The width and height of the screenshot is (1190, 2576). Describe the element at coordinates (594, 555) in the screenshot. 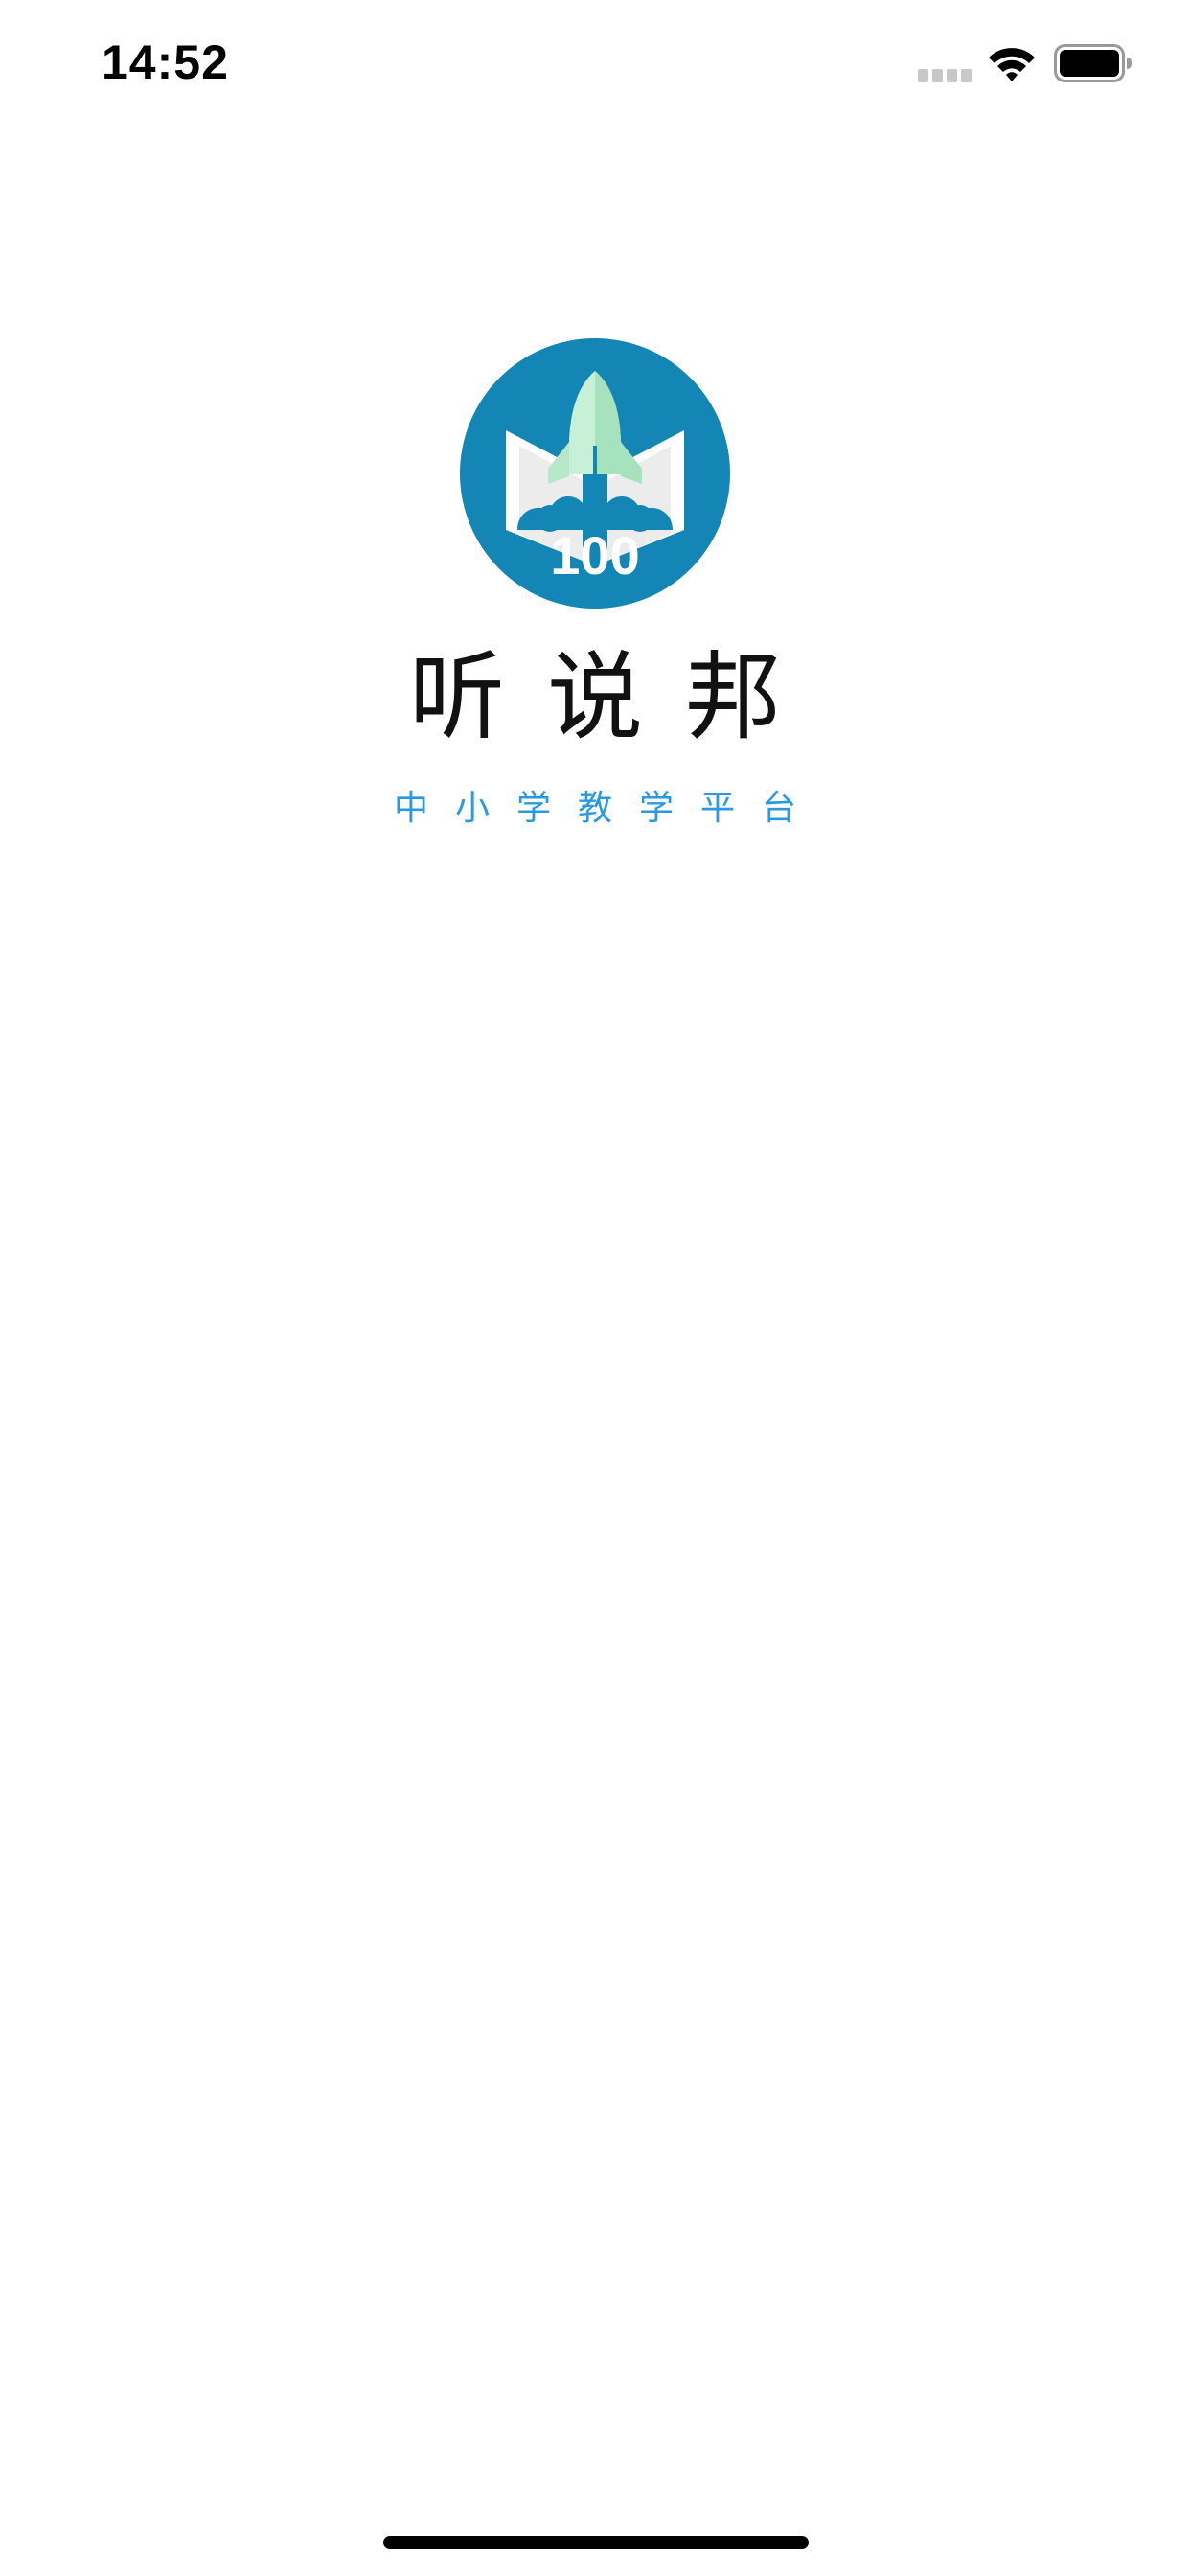

I see `logo-badge-text: 100` at that location.